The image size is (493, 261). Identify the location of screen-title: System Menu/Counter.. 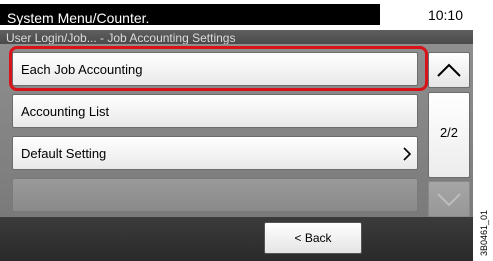
(78, 18).